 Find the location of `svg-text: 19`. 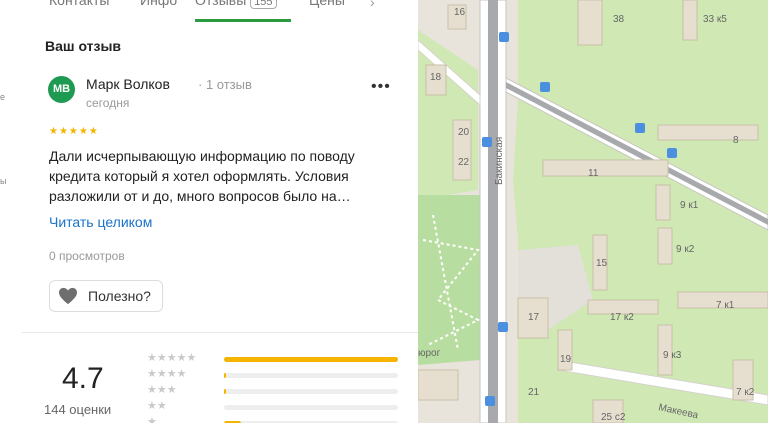

svg-text: 19 is located at coordinates (566, 359).